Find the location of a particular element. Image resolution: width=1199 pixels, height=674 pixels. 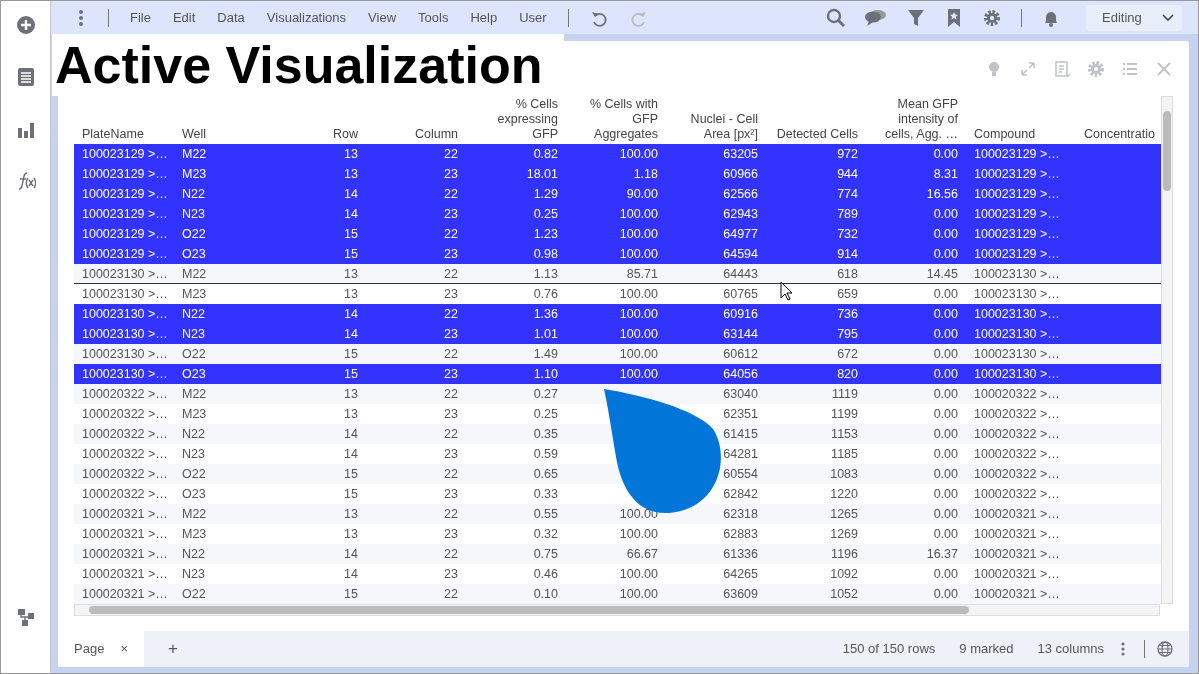

column-header: % Cells with GFP Aggregates is located at coordinates (623, 119).